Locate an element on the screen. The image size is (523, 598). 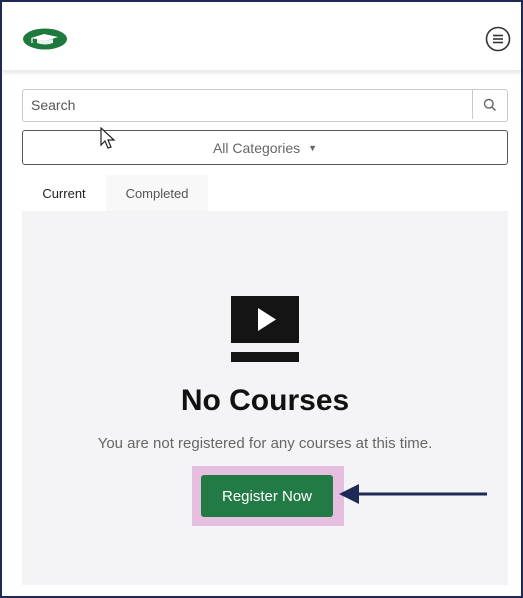
hamburger-menu-icon is located at coordinates (498, 39).